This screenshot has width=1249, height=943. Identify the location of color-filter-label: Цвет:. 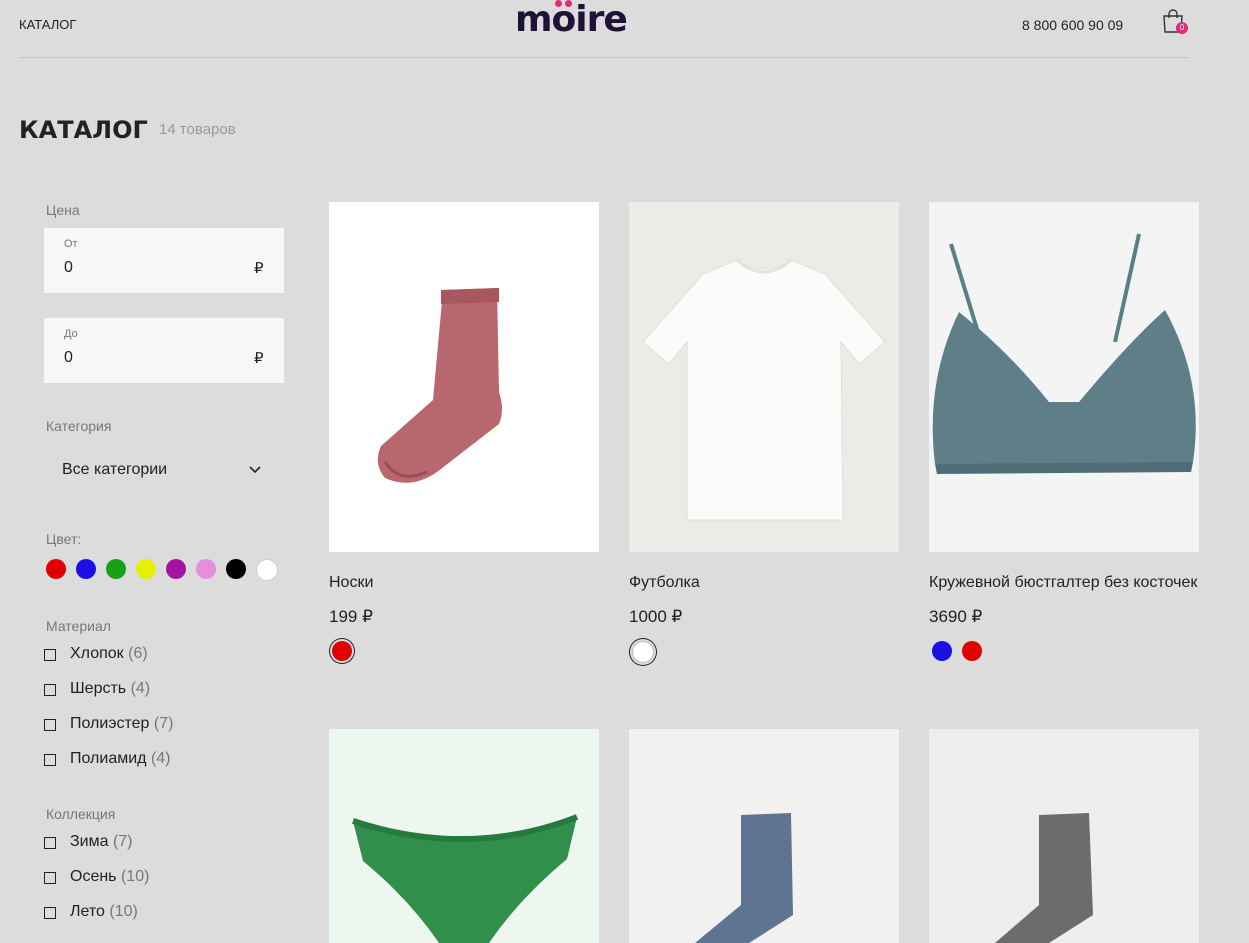
(64, 539).